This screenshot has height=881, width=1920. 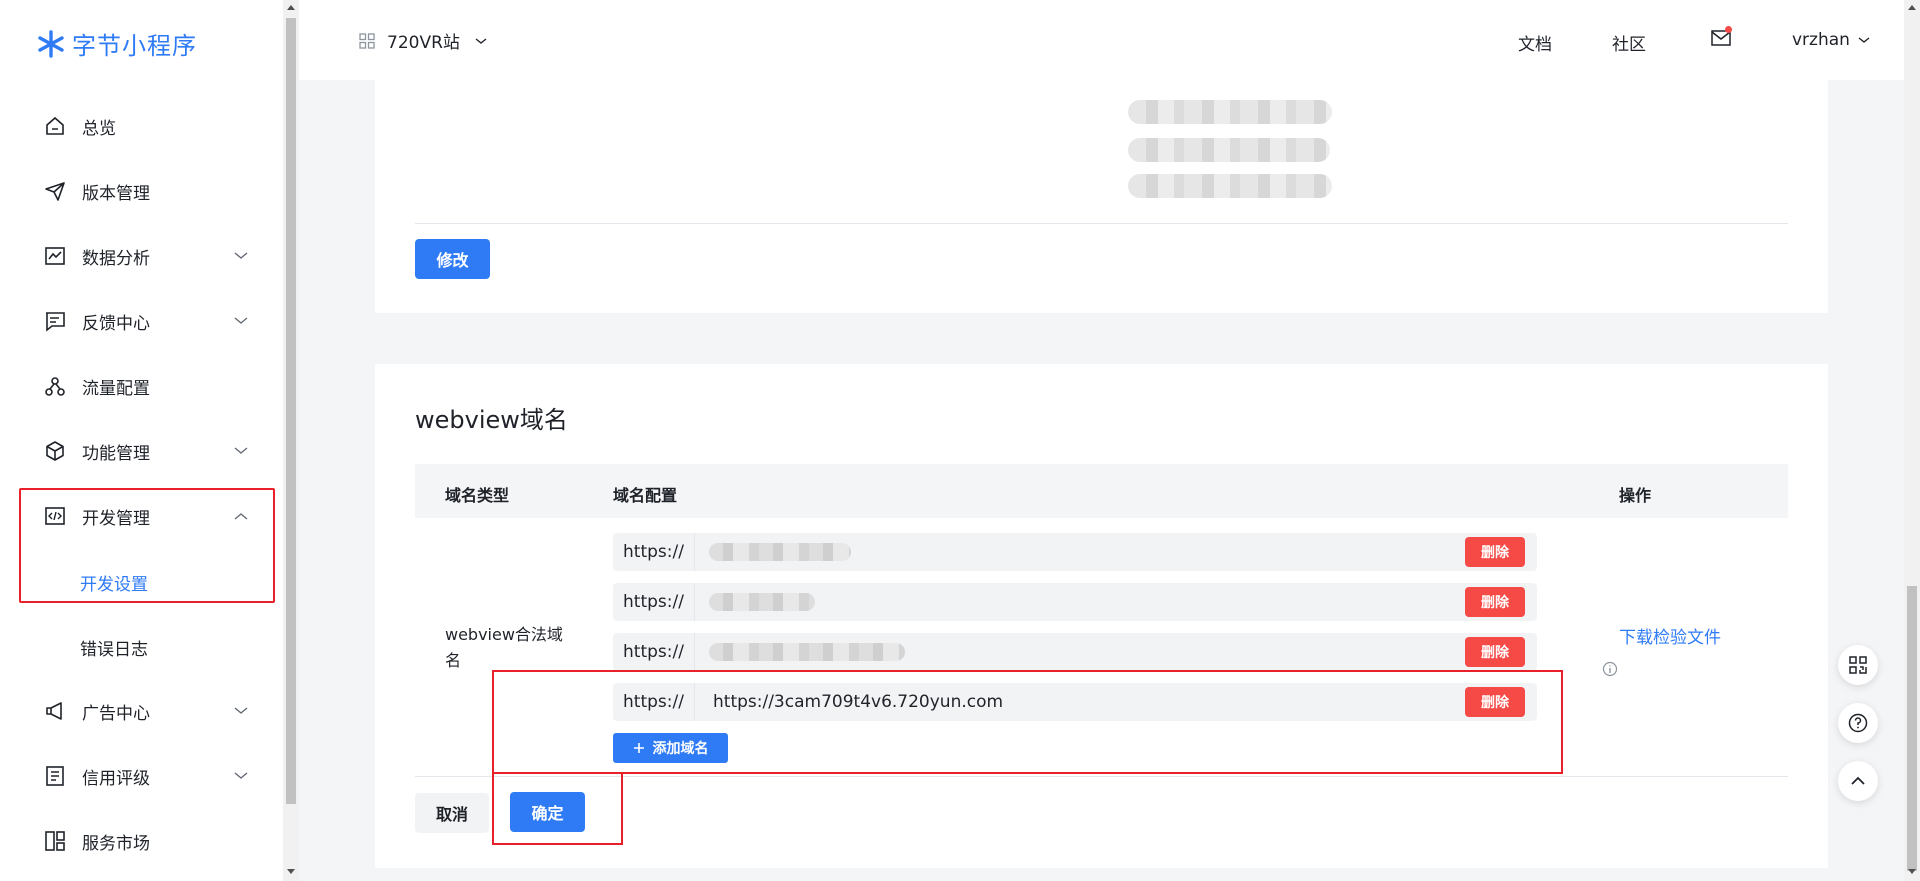 I want to click on sidebar-item-label: 广告中心, so click(x=116, y=713).